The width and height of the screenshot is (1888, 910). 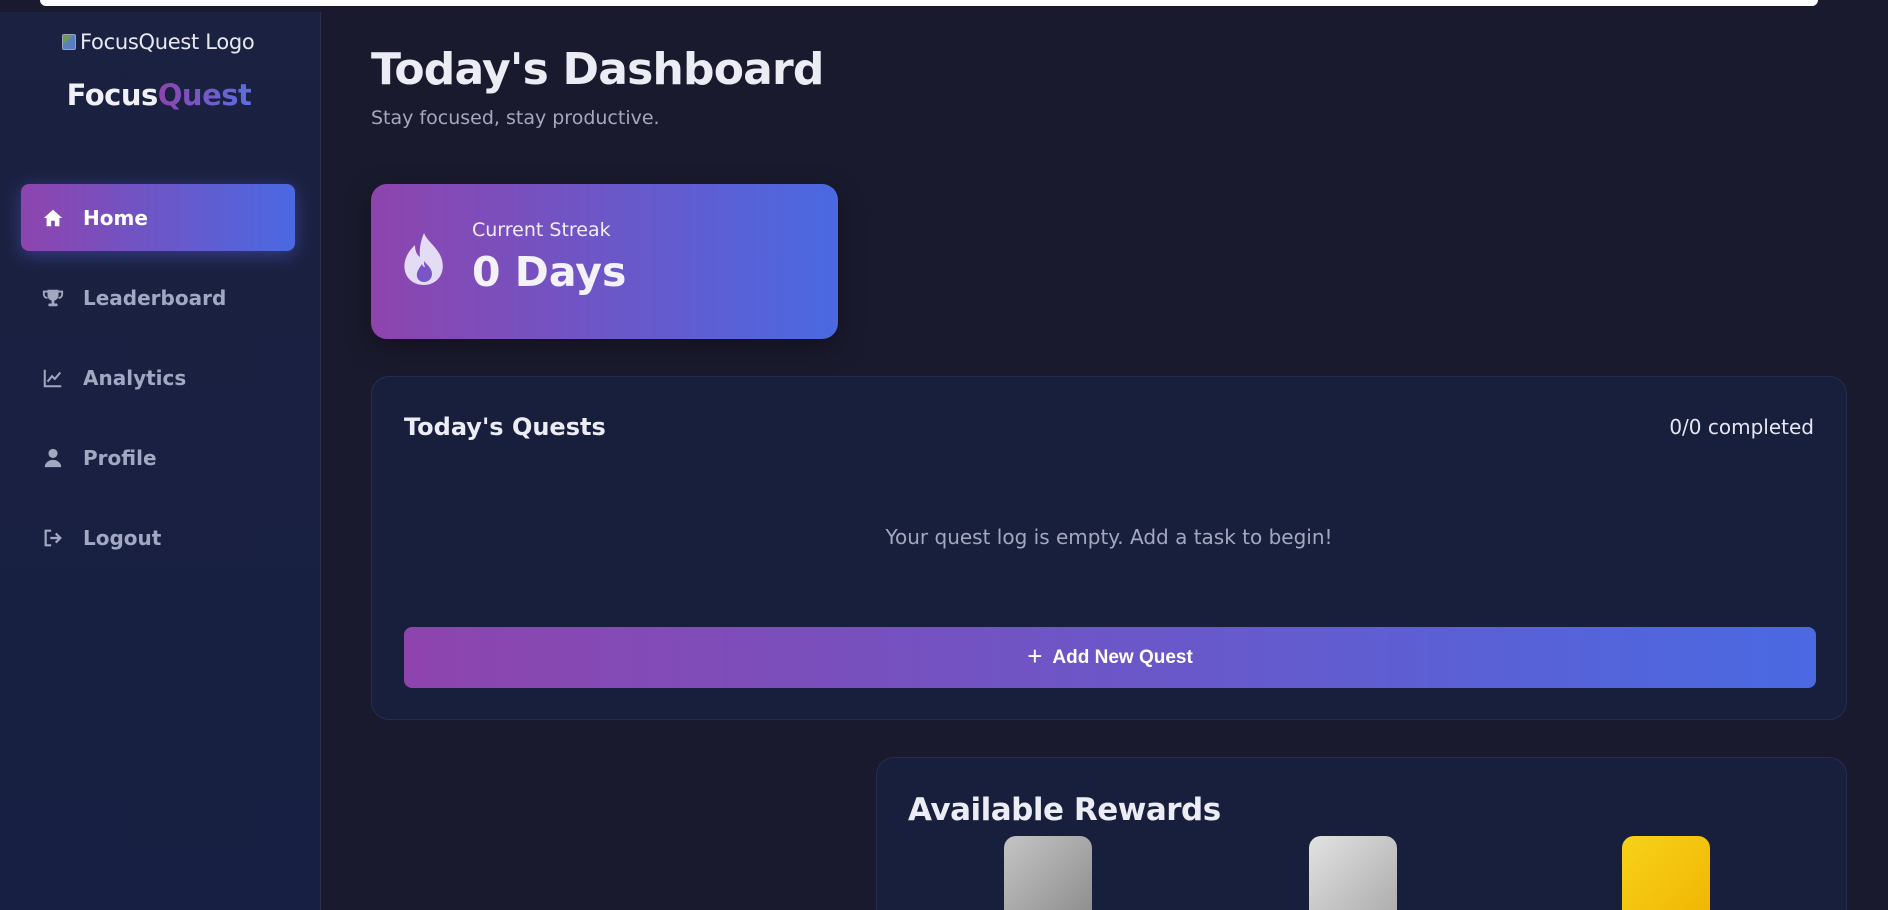 I want to click on fire-icon, so click(x=423, y=259).